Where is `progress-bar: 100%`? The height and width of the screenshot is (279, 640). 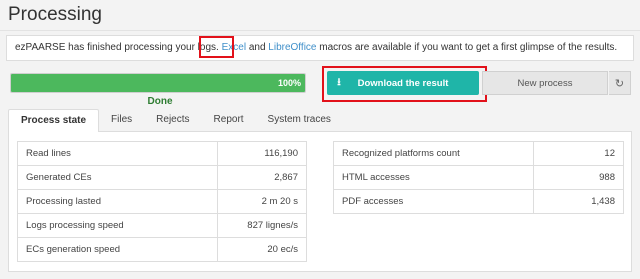 progress-bar: 100% is located at coordinates (158, 83).